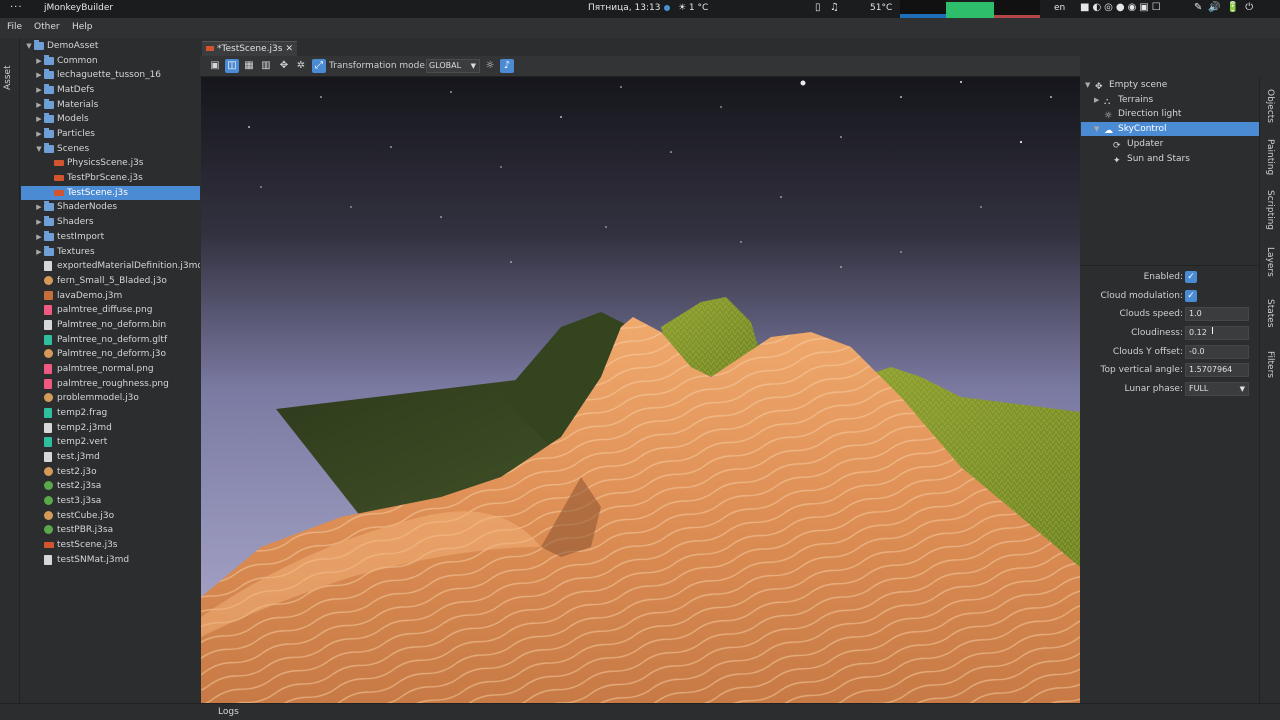  I want to click on tree-item: palmtree_diffuse.png, so click(110, 310).